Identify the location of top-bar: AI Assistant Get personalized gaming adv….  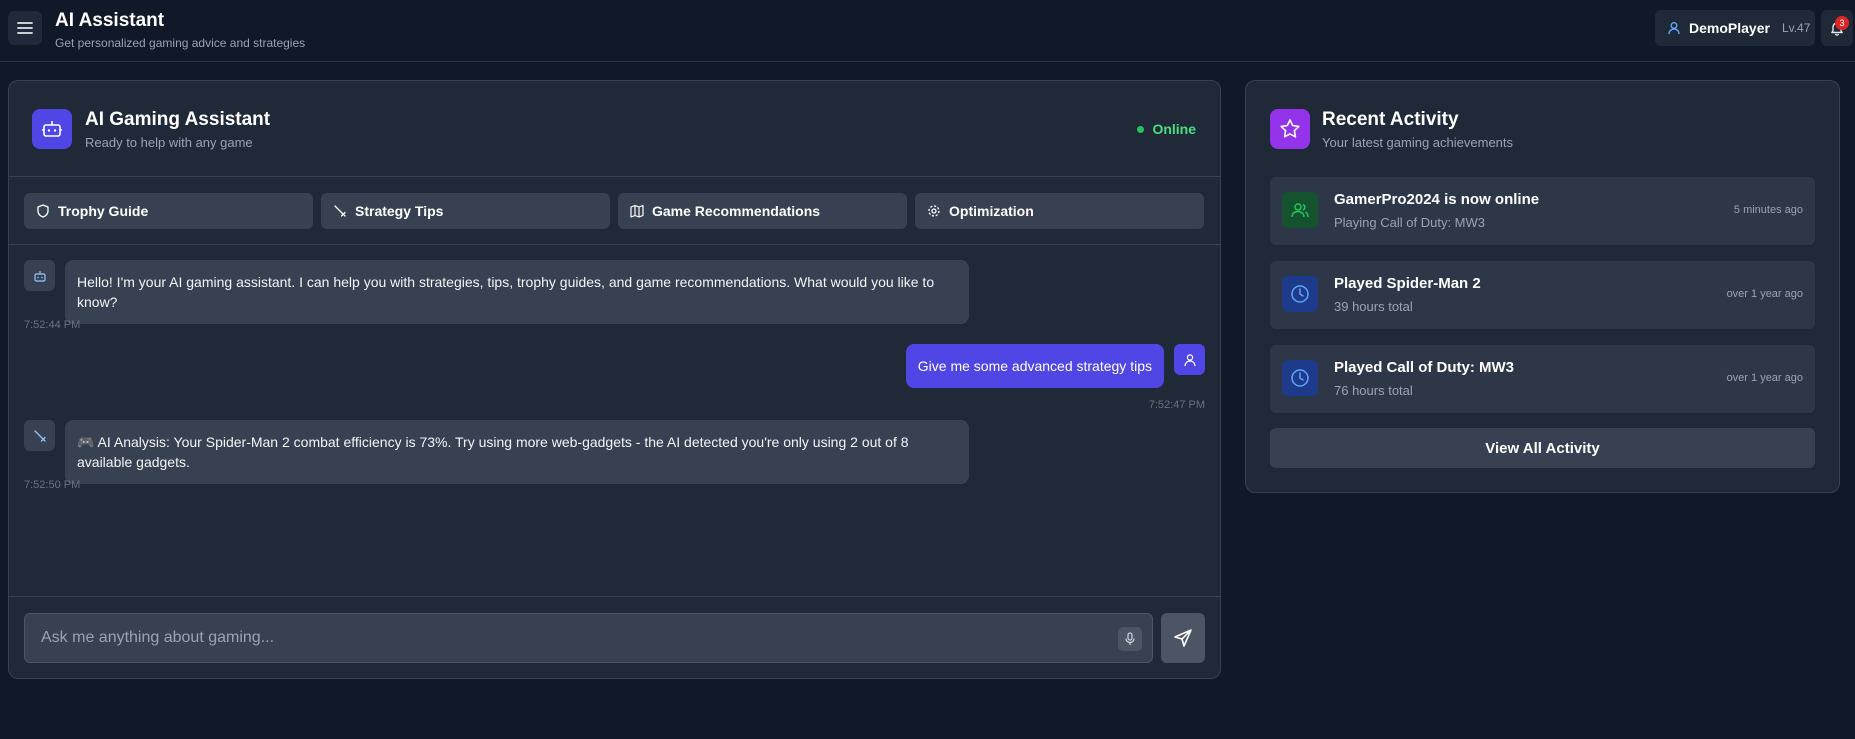
(927, 31).